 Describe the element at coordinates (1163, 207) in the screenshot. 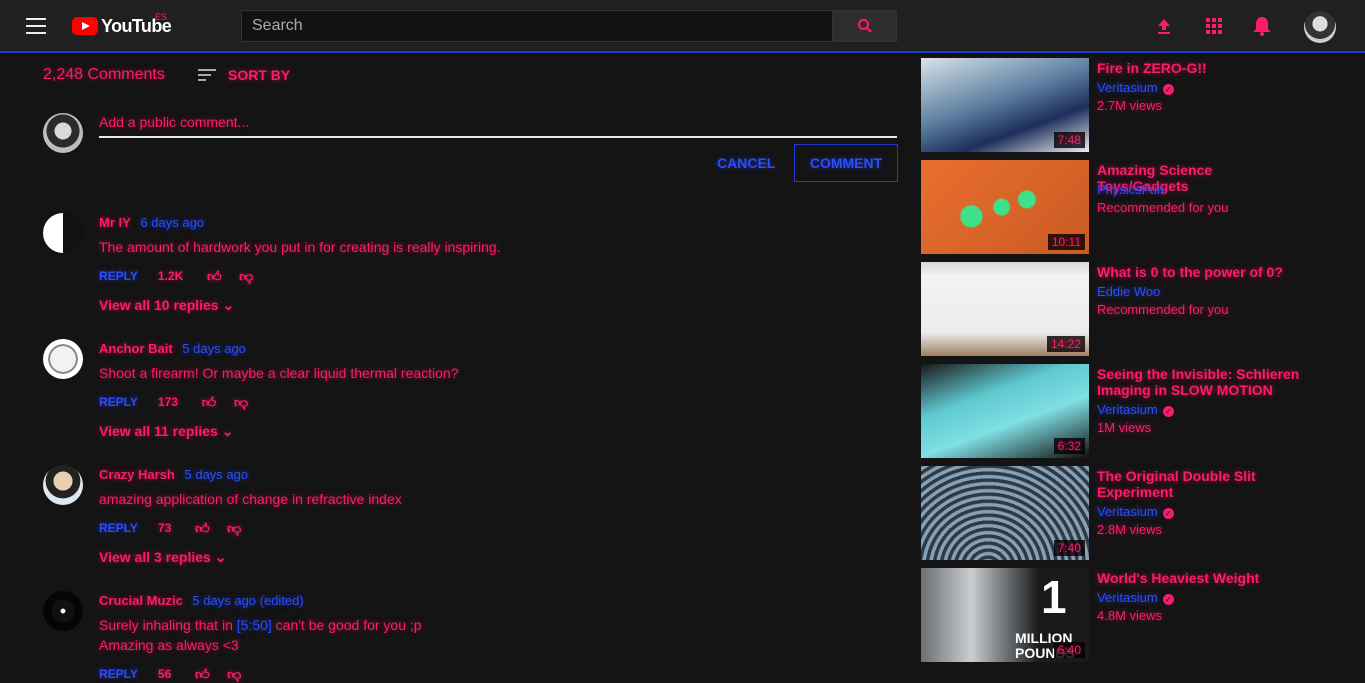

I see `video-meta: Recommended for you` at that location.